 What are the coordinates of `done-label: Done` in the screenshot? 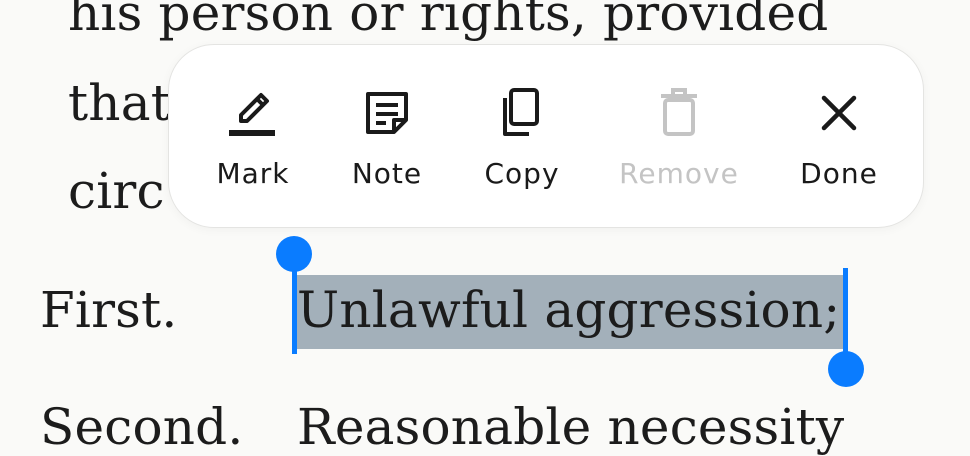 It's located at (839, 173).